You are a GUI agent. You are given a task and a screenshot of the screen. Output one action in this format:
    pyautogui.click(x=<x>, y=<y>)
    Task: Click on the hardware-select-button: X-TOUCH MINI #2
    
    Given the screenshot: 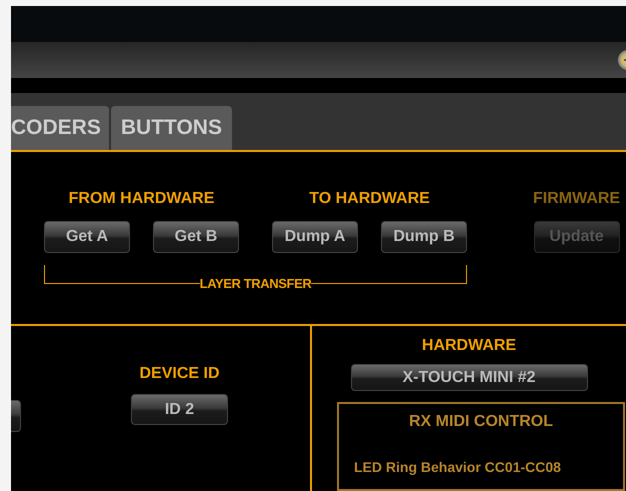 What is the action you would take?
    pyautogui.click(x=469, y=378)
    